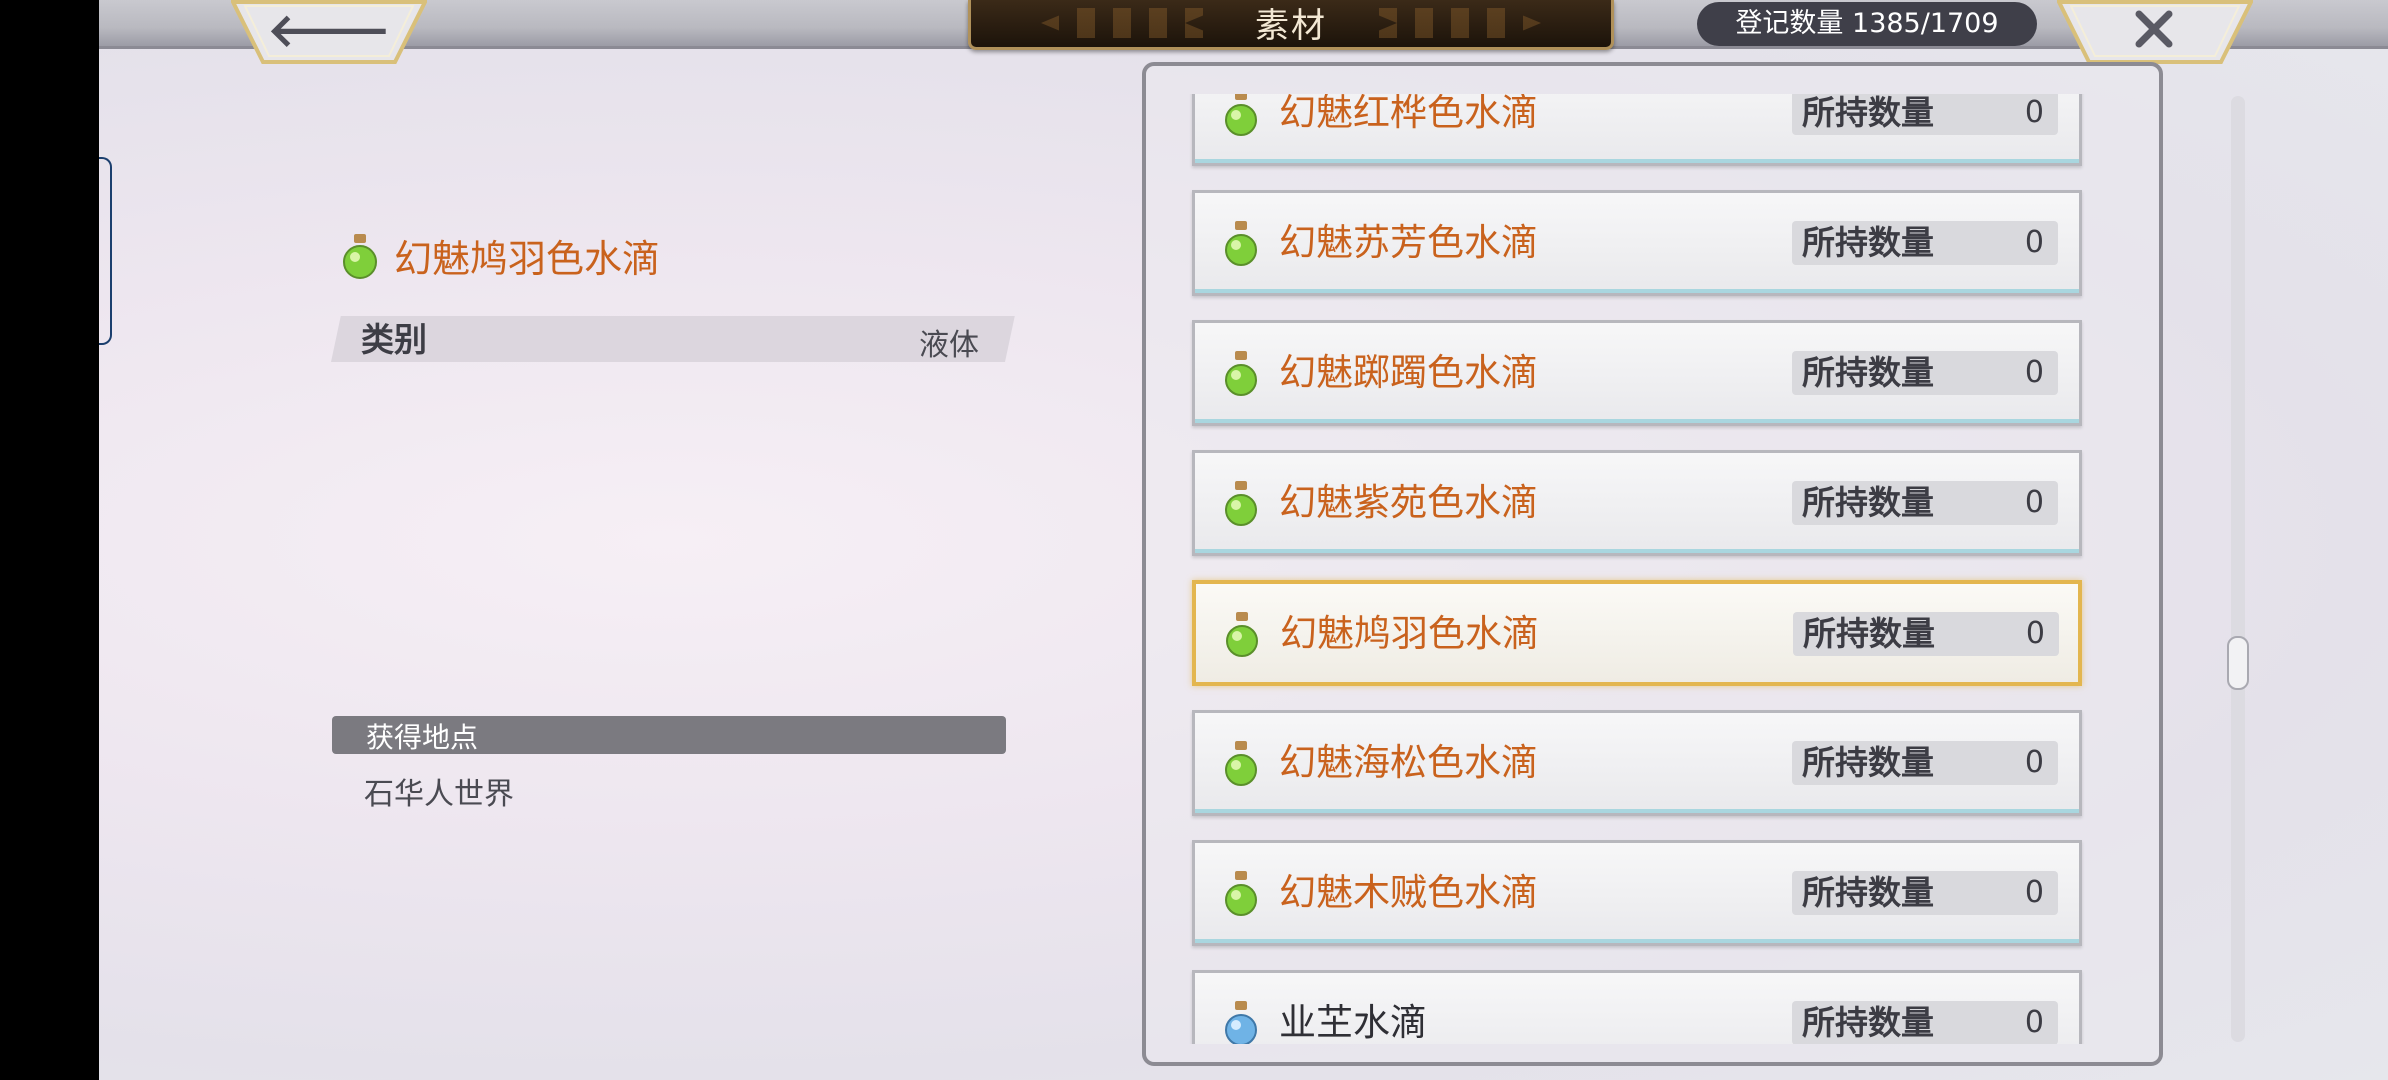 This screenshot has width=2388, height=1080. Describe the element at coordinates (1637, 373) in the screenshot. I see `list-item: 幻魅踯躅色水滴 所持数量 0` at that location.